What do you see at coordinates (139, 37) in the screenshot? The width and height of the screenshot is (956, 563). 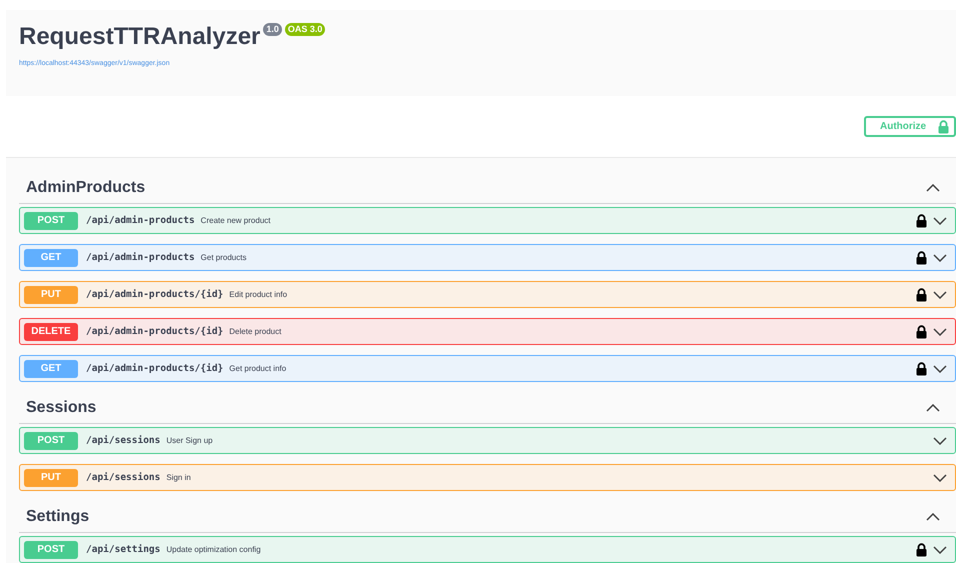 I see `api-title: RequestTTRAnalyzer` at bounding box center [139, 37].